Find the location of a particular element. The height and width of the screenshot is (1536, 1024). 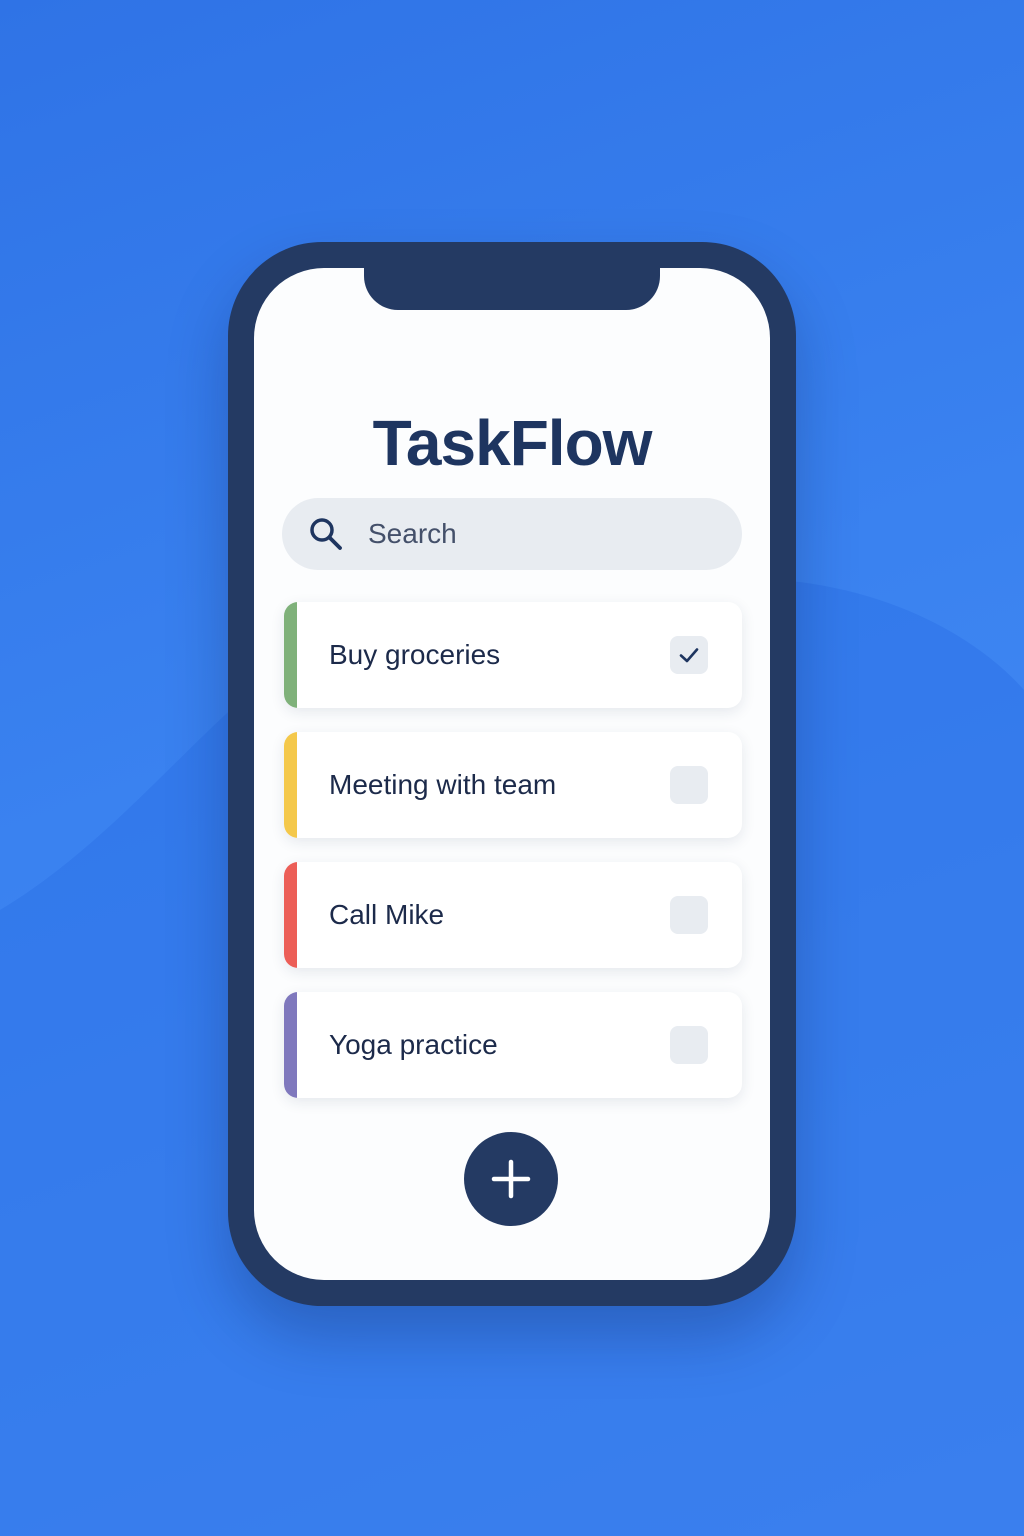

search-icon is located at coordinates (327, 534).